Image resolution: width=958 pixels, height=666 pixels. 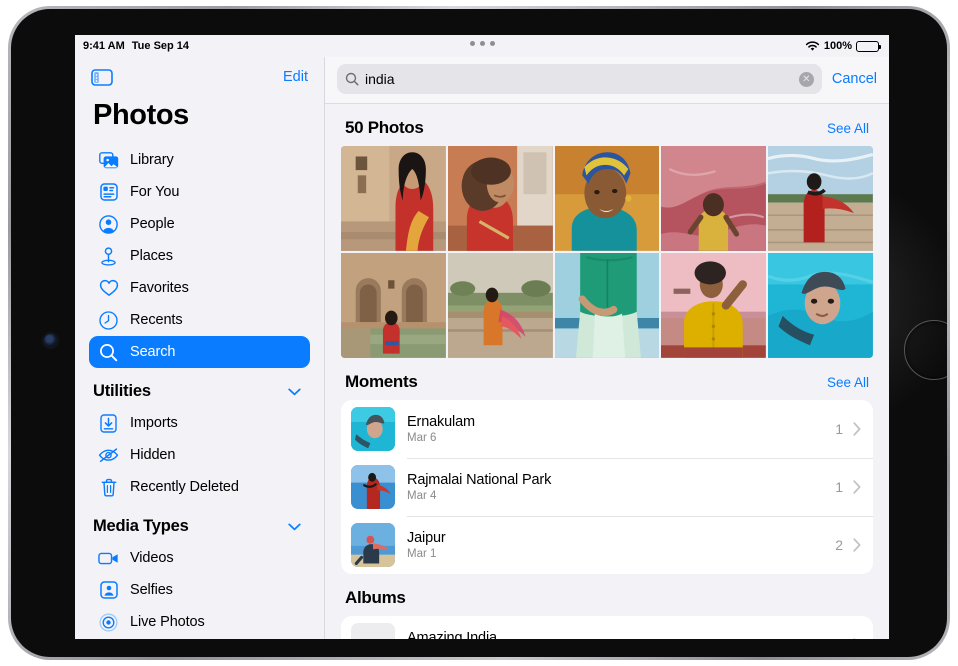 What do you see at coordinates (108, 320) in the screenshot?
I see `clock-icon` at bounding box center [108, 320].